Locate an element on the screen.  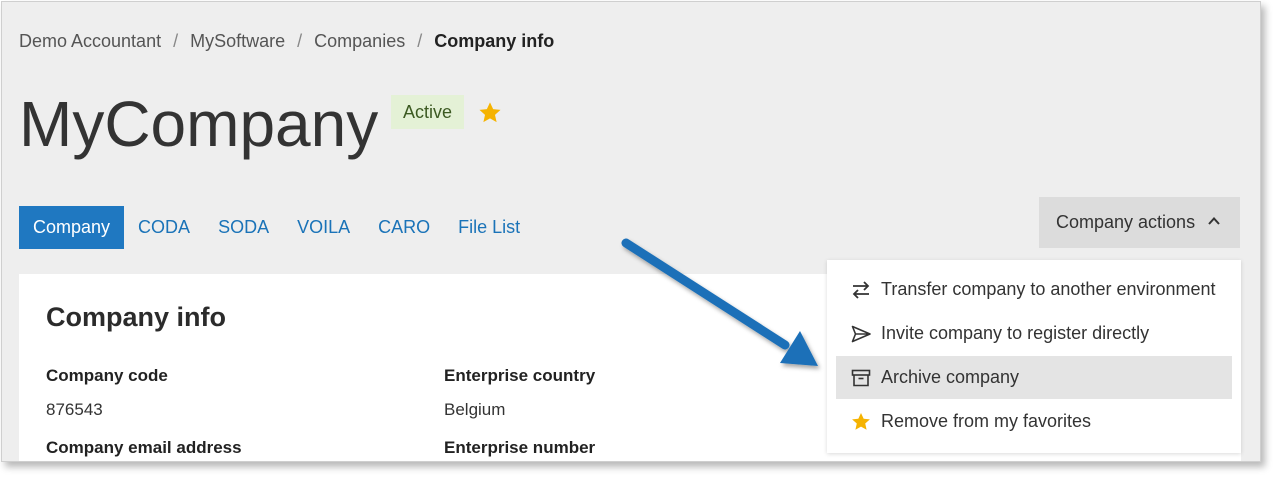
page-title: MyCompany is located at coordinates (199, 124).